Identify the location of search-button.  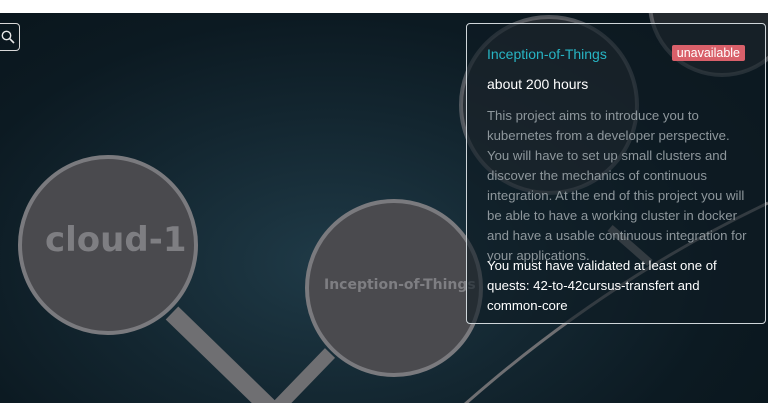
(10, 37).